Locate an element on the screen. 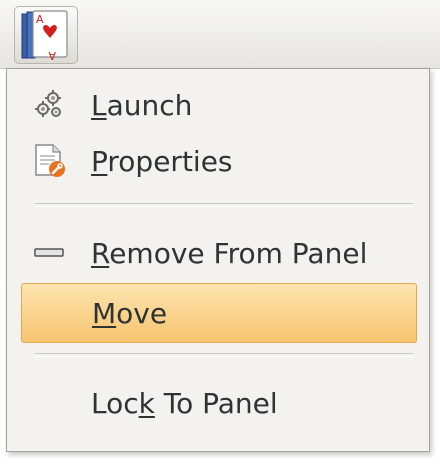 The image size is (440, 464). top-panel: A A is located at coordinates (220, 34).